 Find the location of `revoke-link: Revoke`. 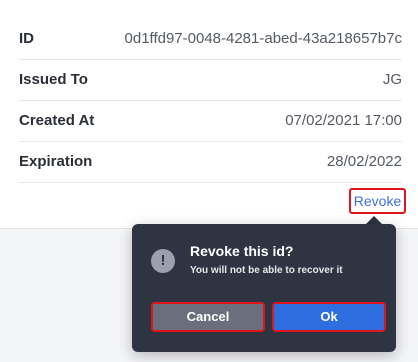

revoke-link: Revoke is located at coordinates (377, 201).